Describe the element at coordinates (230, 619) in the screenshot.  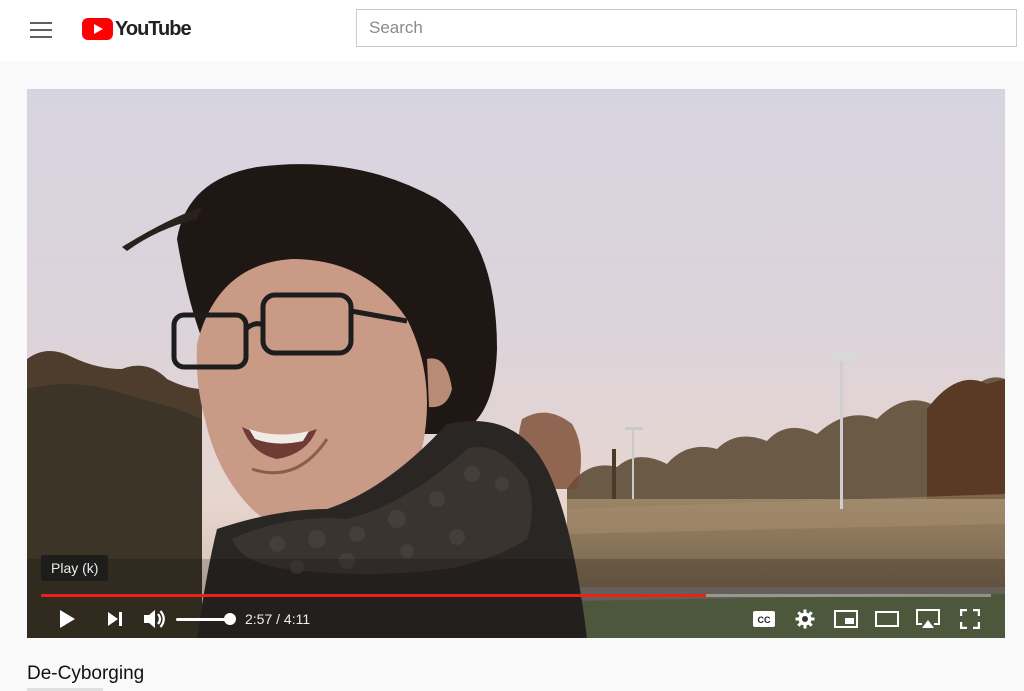
I see `volume-slider-handle` at that location.